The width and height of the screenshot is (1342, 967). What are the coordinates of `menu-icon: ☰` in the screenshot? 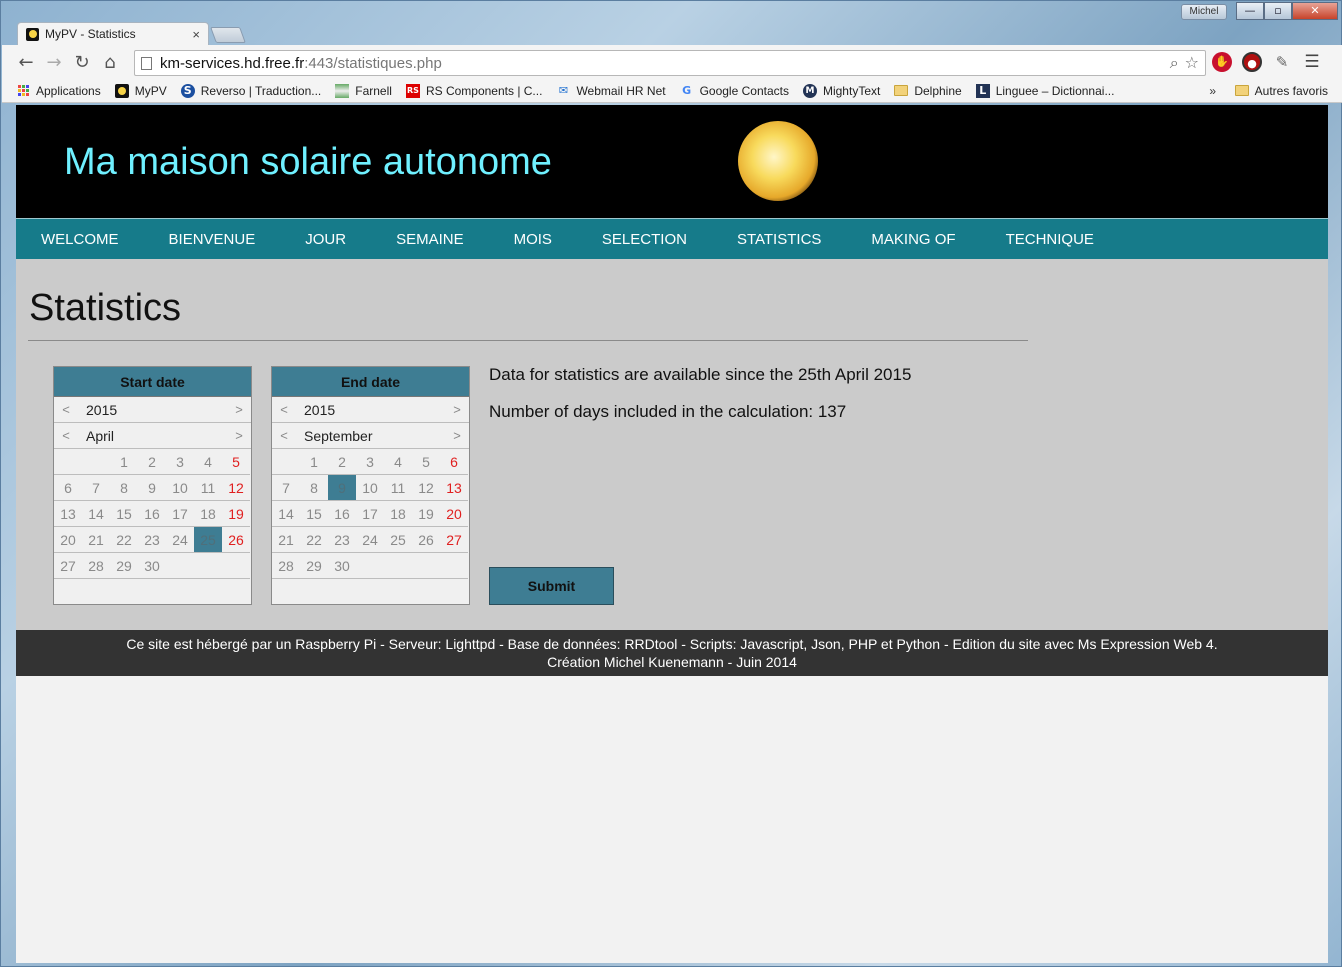 It's located at (1312, 62).